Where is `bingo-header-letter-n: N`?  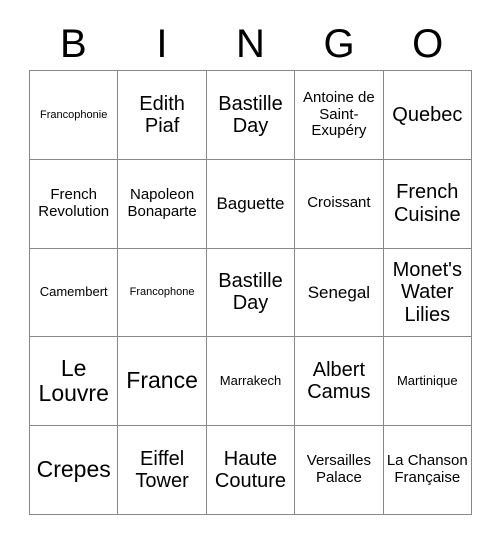
bingo-header-letter-n: N is located at coordinates (250, 44).